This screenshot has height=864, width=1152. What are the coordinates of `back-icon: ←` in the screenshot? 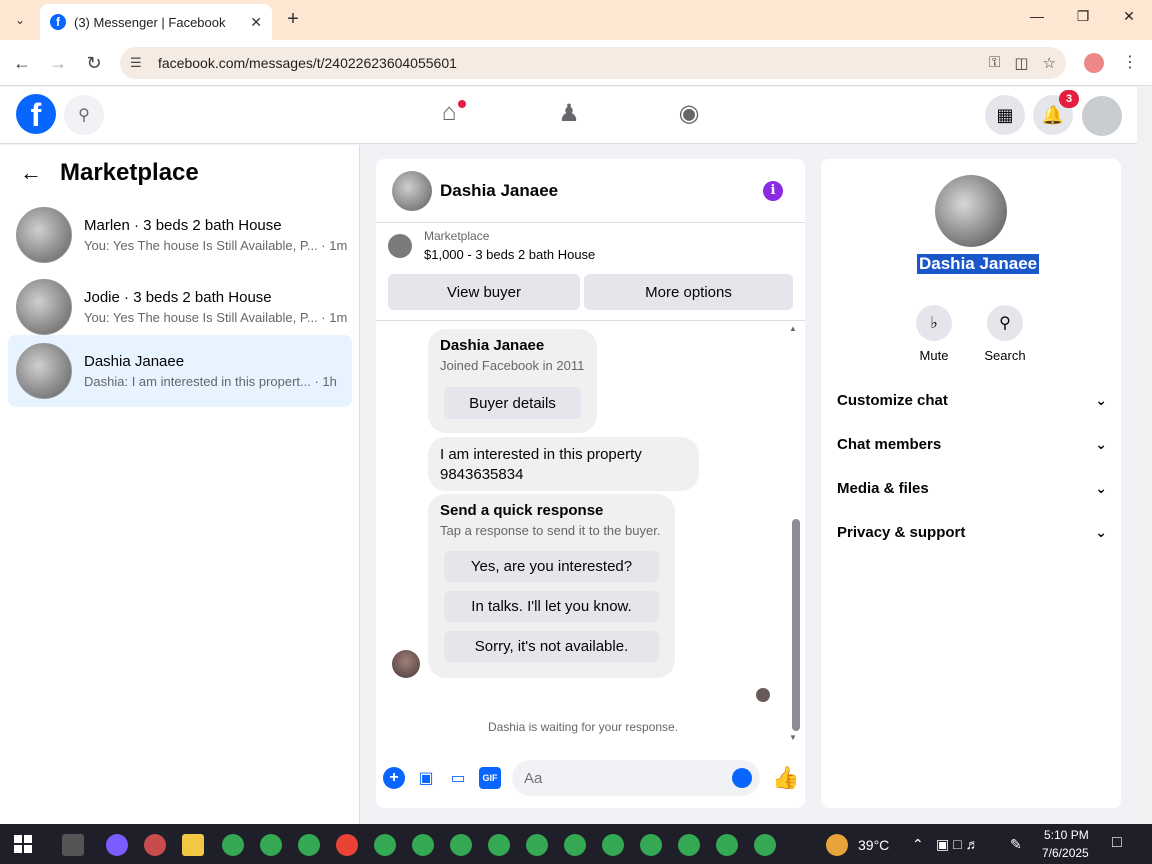 It's located at (22, 63).